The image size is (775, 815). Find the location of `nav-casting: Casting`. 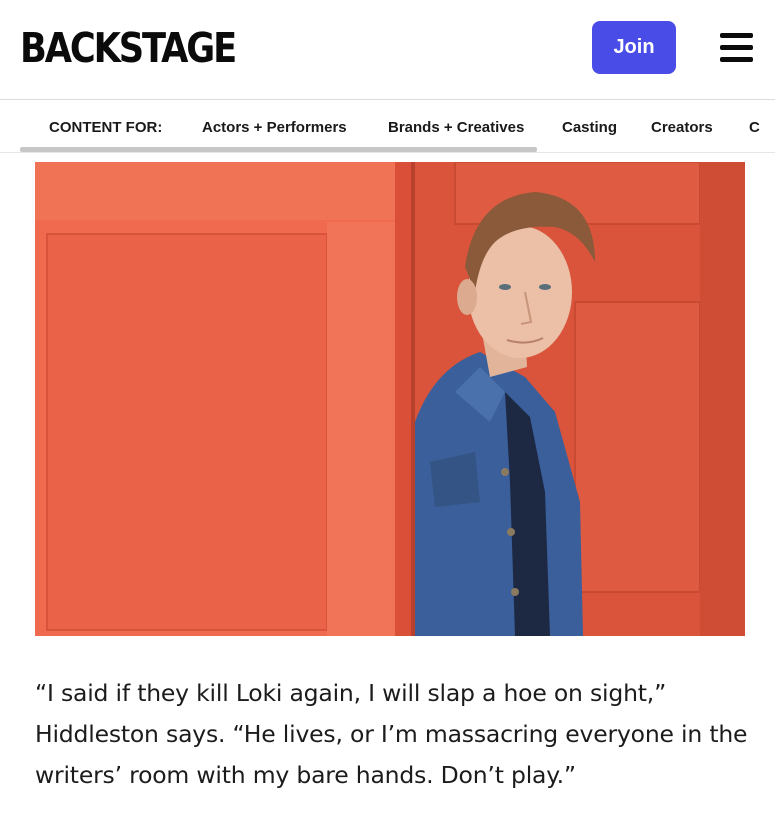

nav-casting: Casting is located at coordinates (589, 127).